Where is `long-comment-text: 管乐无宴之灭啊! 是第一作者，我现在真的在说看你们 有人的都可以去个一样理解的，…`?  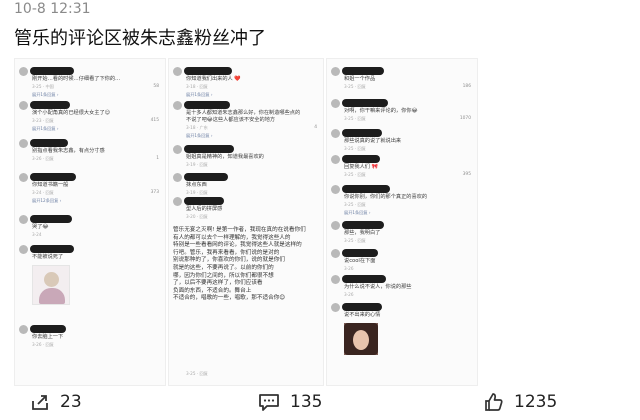 long-comment-text: 管乐无宴之灭啊! 是第一作者，我现在真的在说看你们 有人的都可以去个一样理解的，… is located at coordinates (239, 264).